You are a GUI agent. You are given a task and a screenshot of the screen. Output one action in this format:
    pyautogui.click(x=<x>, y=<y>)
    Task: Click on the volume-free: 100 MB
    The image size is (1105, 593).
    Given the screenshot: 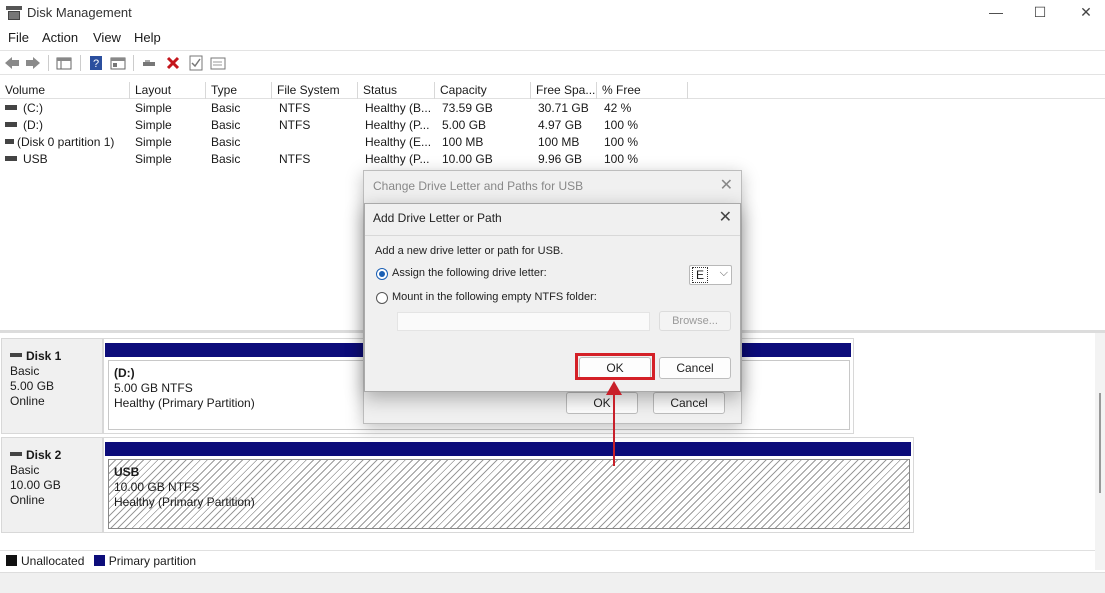 What is the action you would take?
    pyautogui.click(x=559, y=142)
    